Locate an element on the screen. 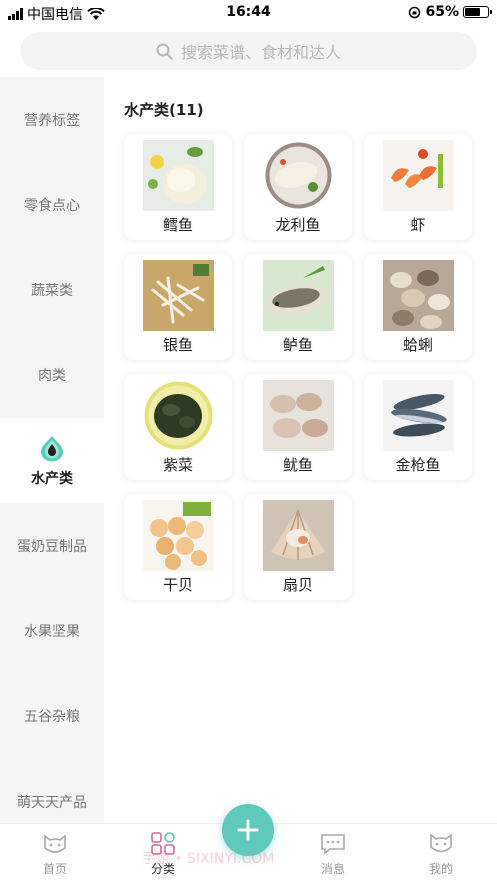  sidebar-item-fruits-nuts: 水果坚果 is located at coordinates (52, 631).